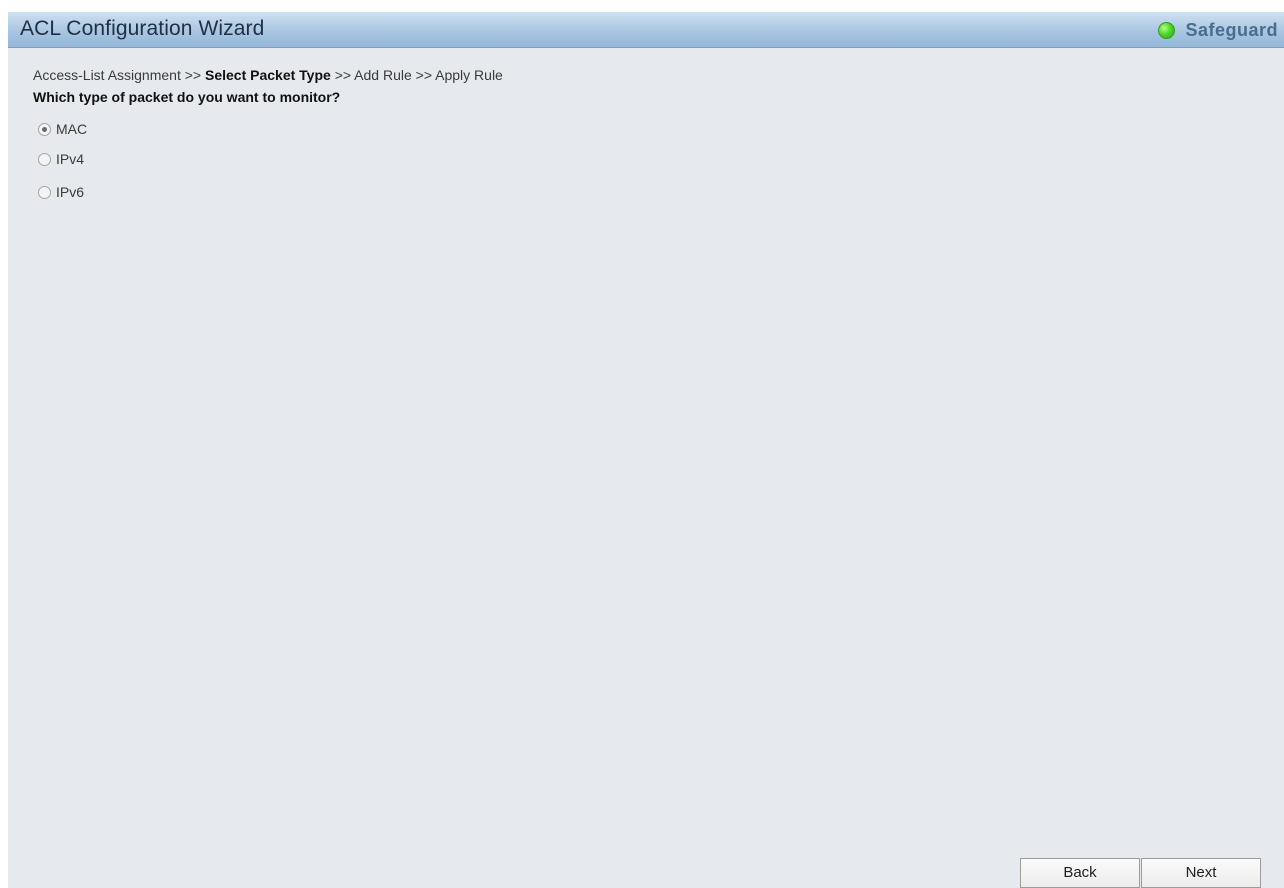 The image size is (1284, 888). I want to click on page-title: ACL Configuration Wizard, so click(142, 28).